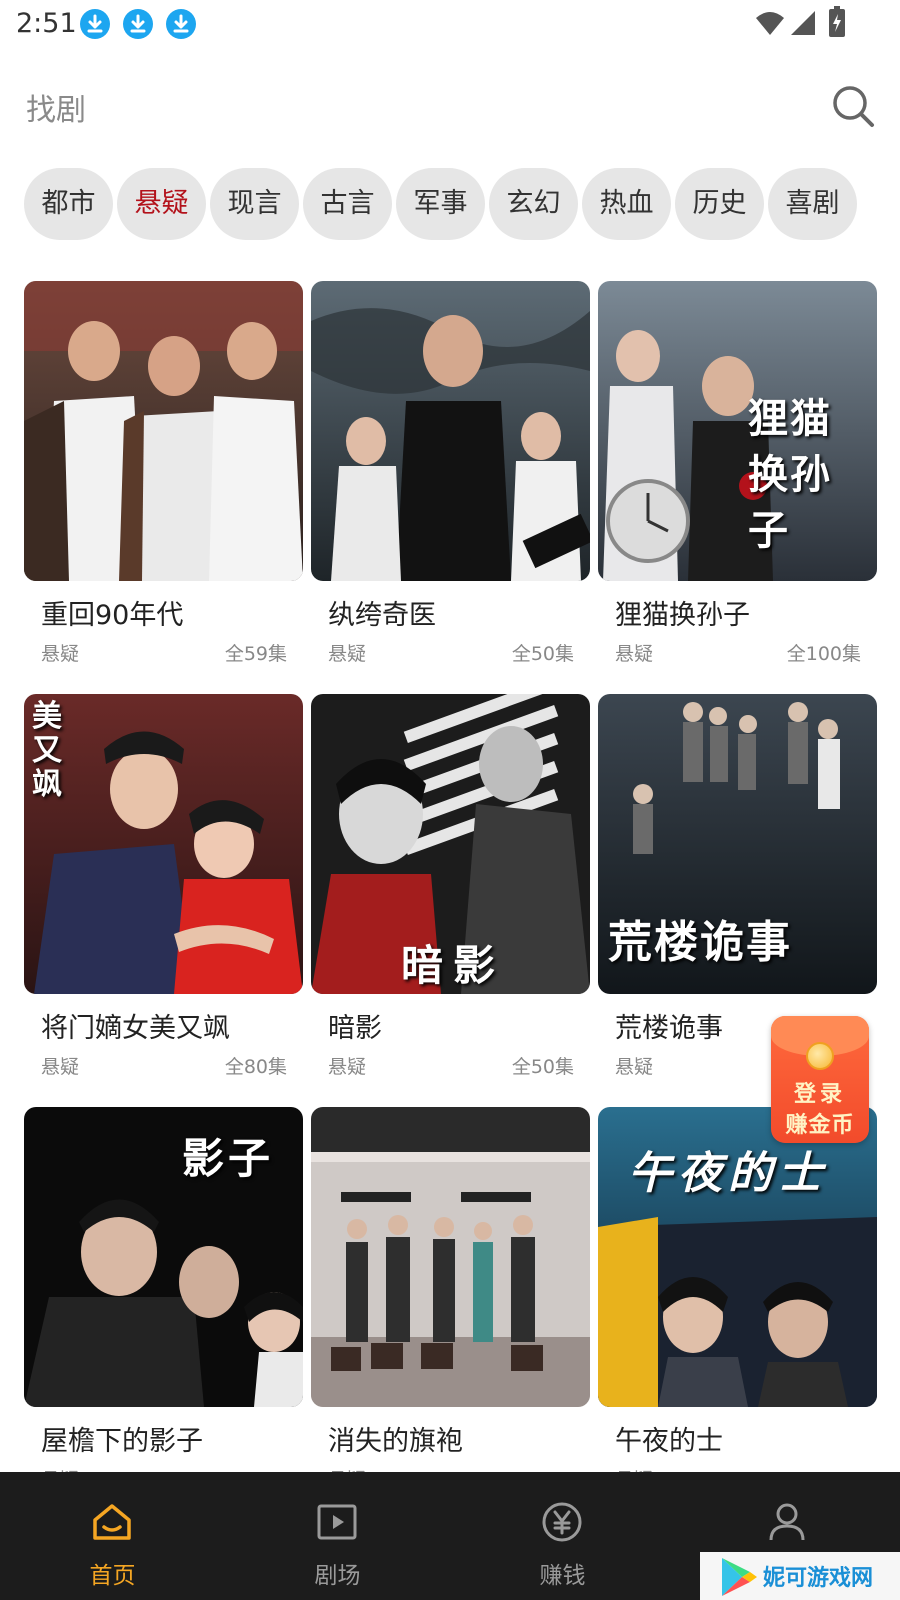 The width and height of the screenshot is (900, 1600). I want to click on drama-title: 狸猫换孙子, so click(682, 615).